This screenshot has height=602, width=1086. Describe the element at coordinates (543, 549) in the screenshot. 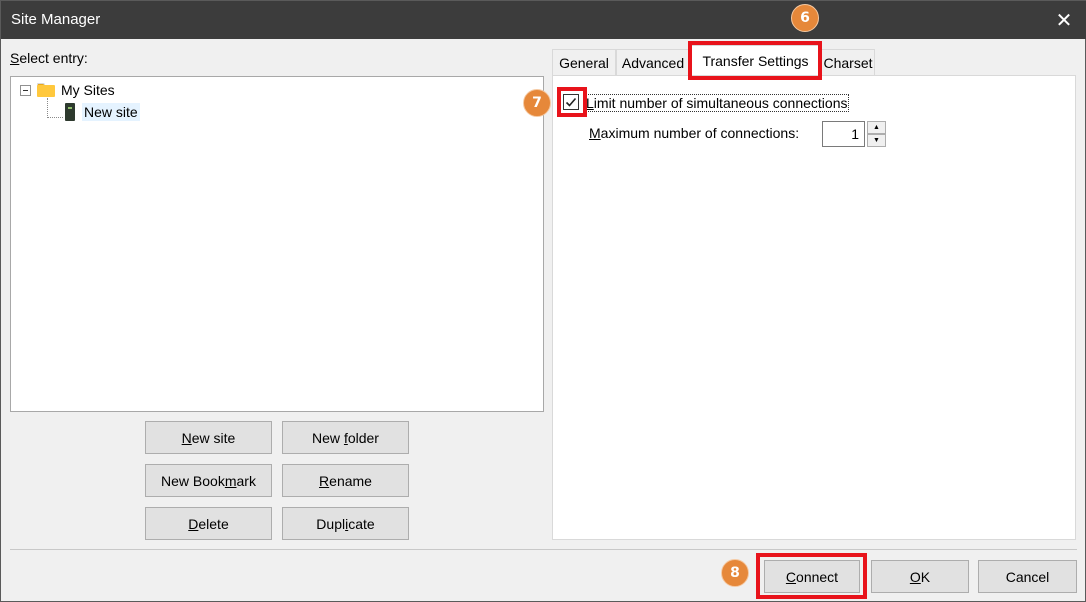

I see `footer-separator` at that location.